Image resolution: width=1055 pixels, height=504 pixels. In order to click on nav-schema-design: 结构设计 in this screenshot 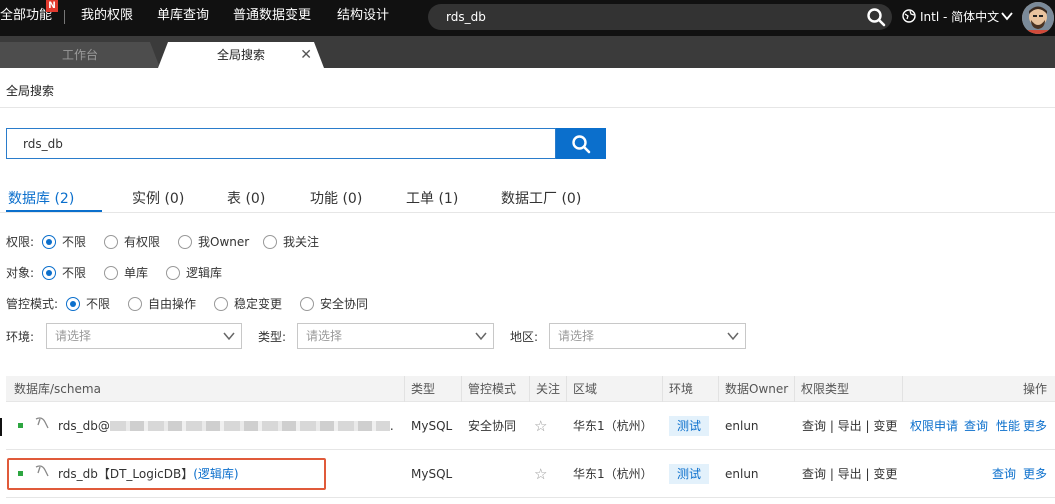, I will do `click(363, 18)`.